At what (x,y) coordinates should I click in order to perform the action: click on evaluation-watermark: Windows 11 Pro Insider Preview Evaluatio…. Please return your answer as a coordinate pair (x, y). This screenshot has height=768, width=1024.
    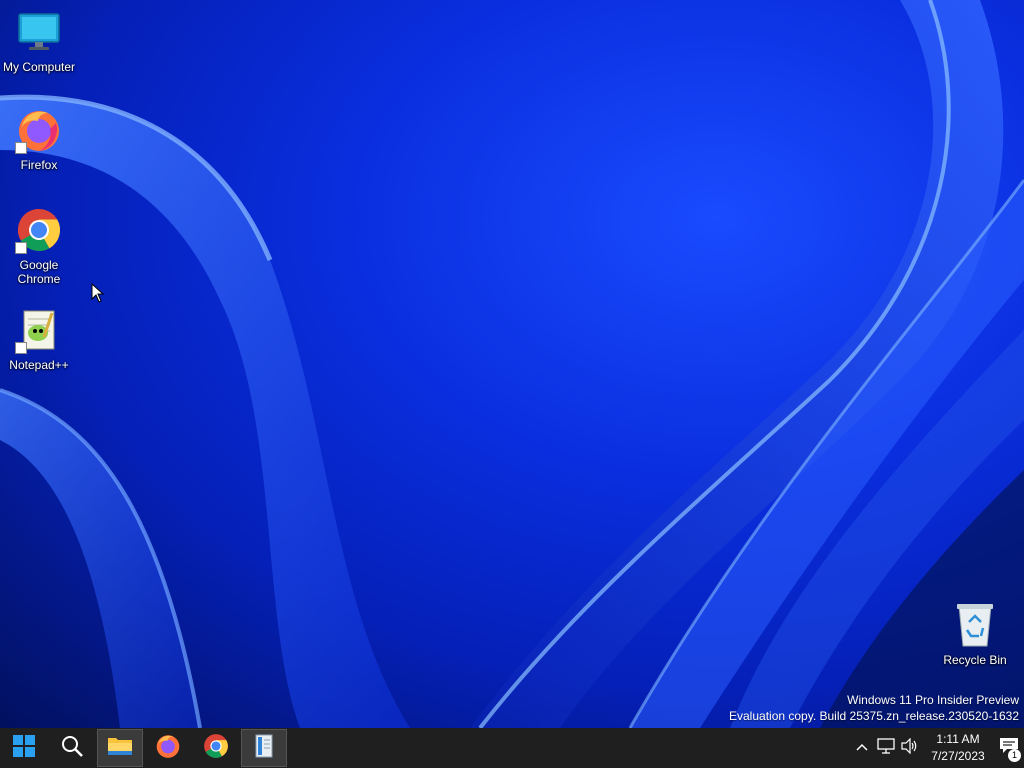
    Looking at the image, I should click on (874, 708).